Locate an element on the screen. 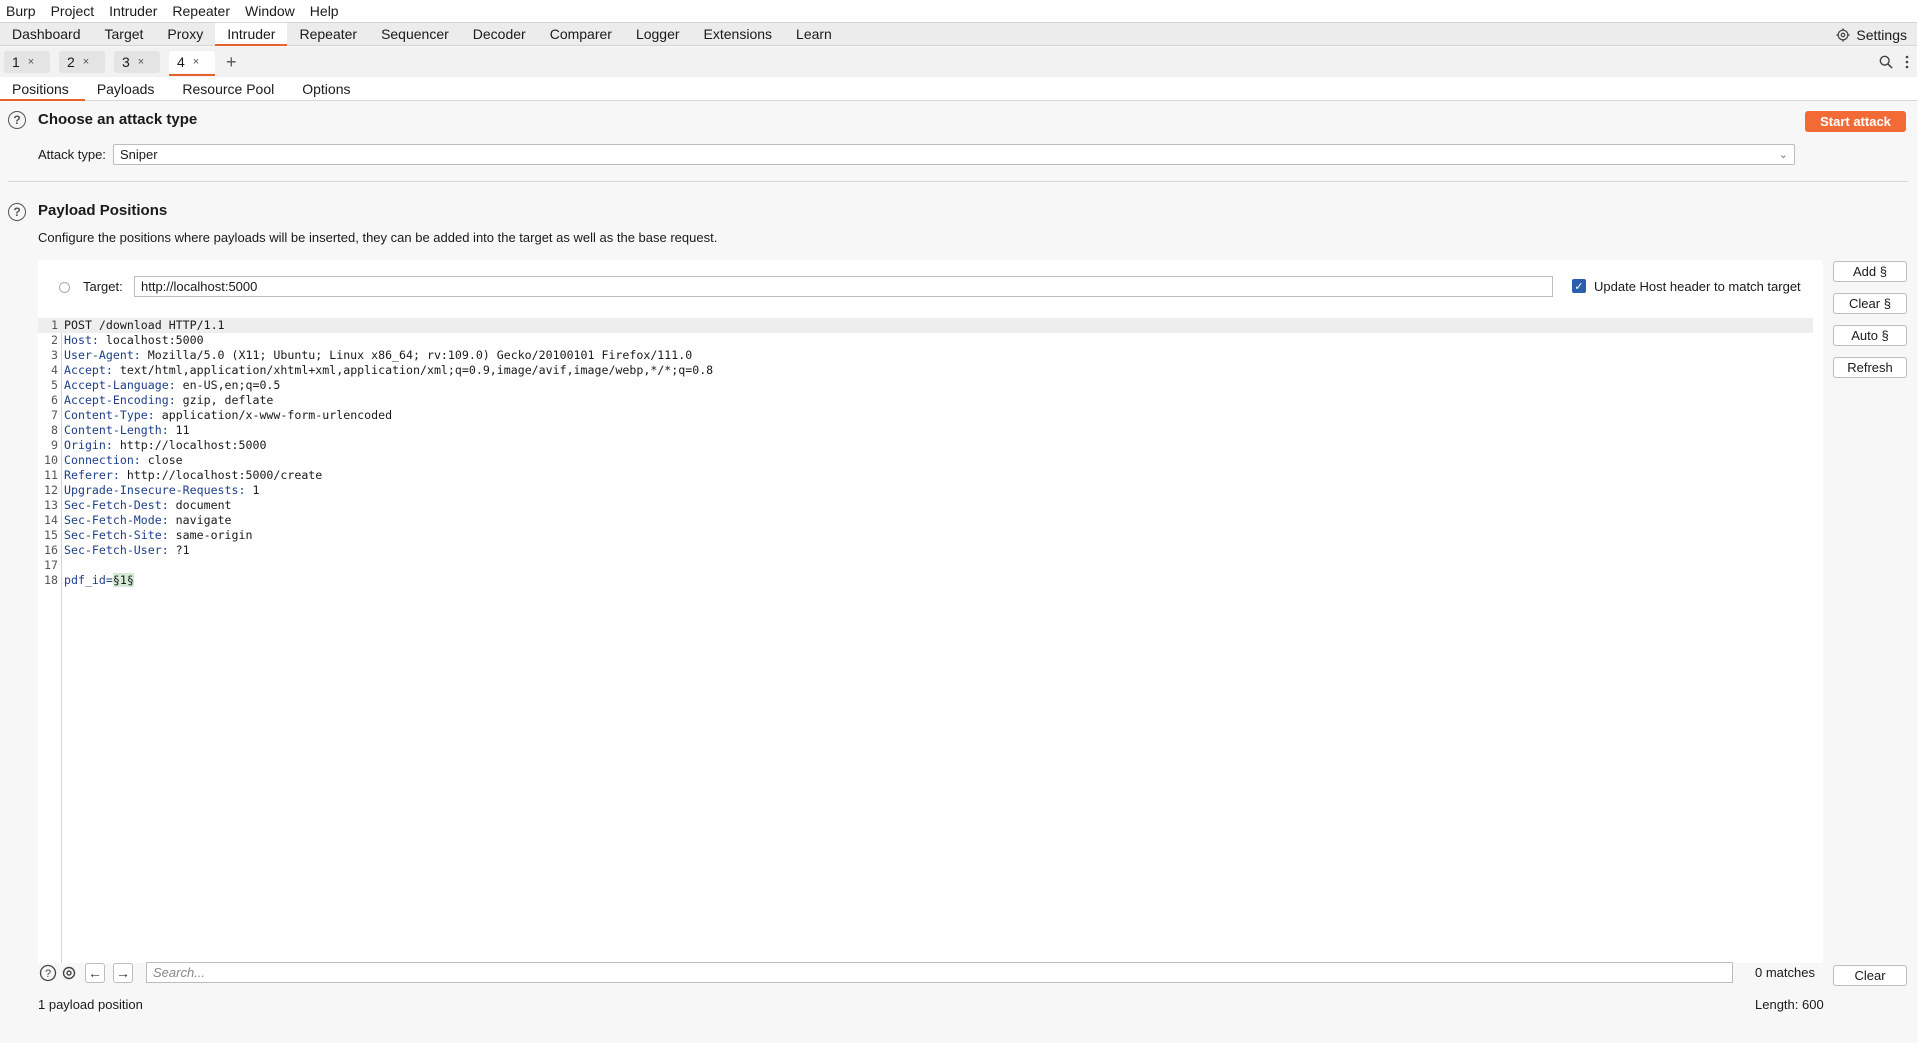  header-name: Referer: is located at coordinates (92, 475).